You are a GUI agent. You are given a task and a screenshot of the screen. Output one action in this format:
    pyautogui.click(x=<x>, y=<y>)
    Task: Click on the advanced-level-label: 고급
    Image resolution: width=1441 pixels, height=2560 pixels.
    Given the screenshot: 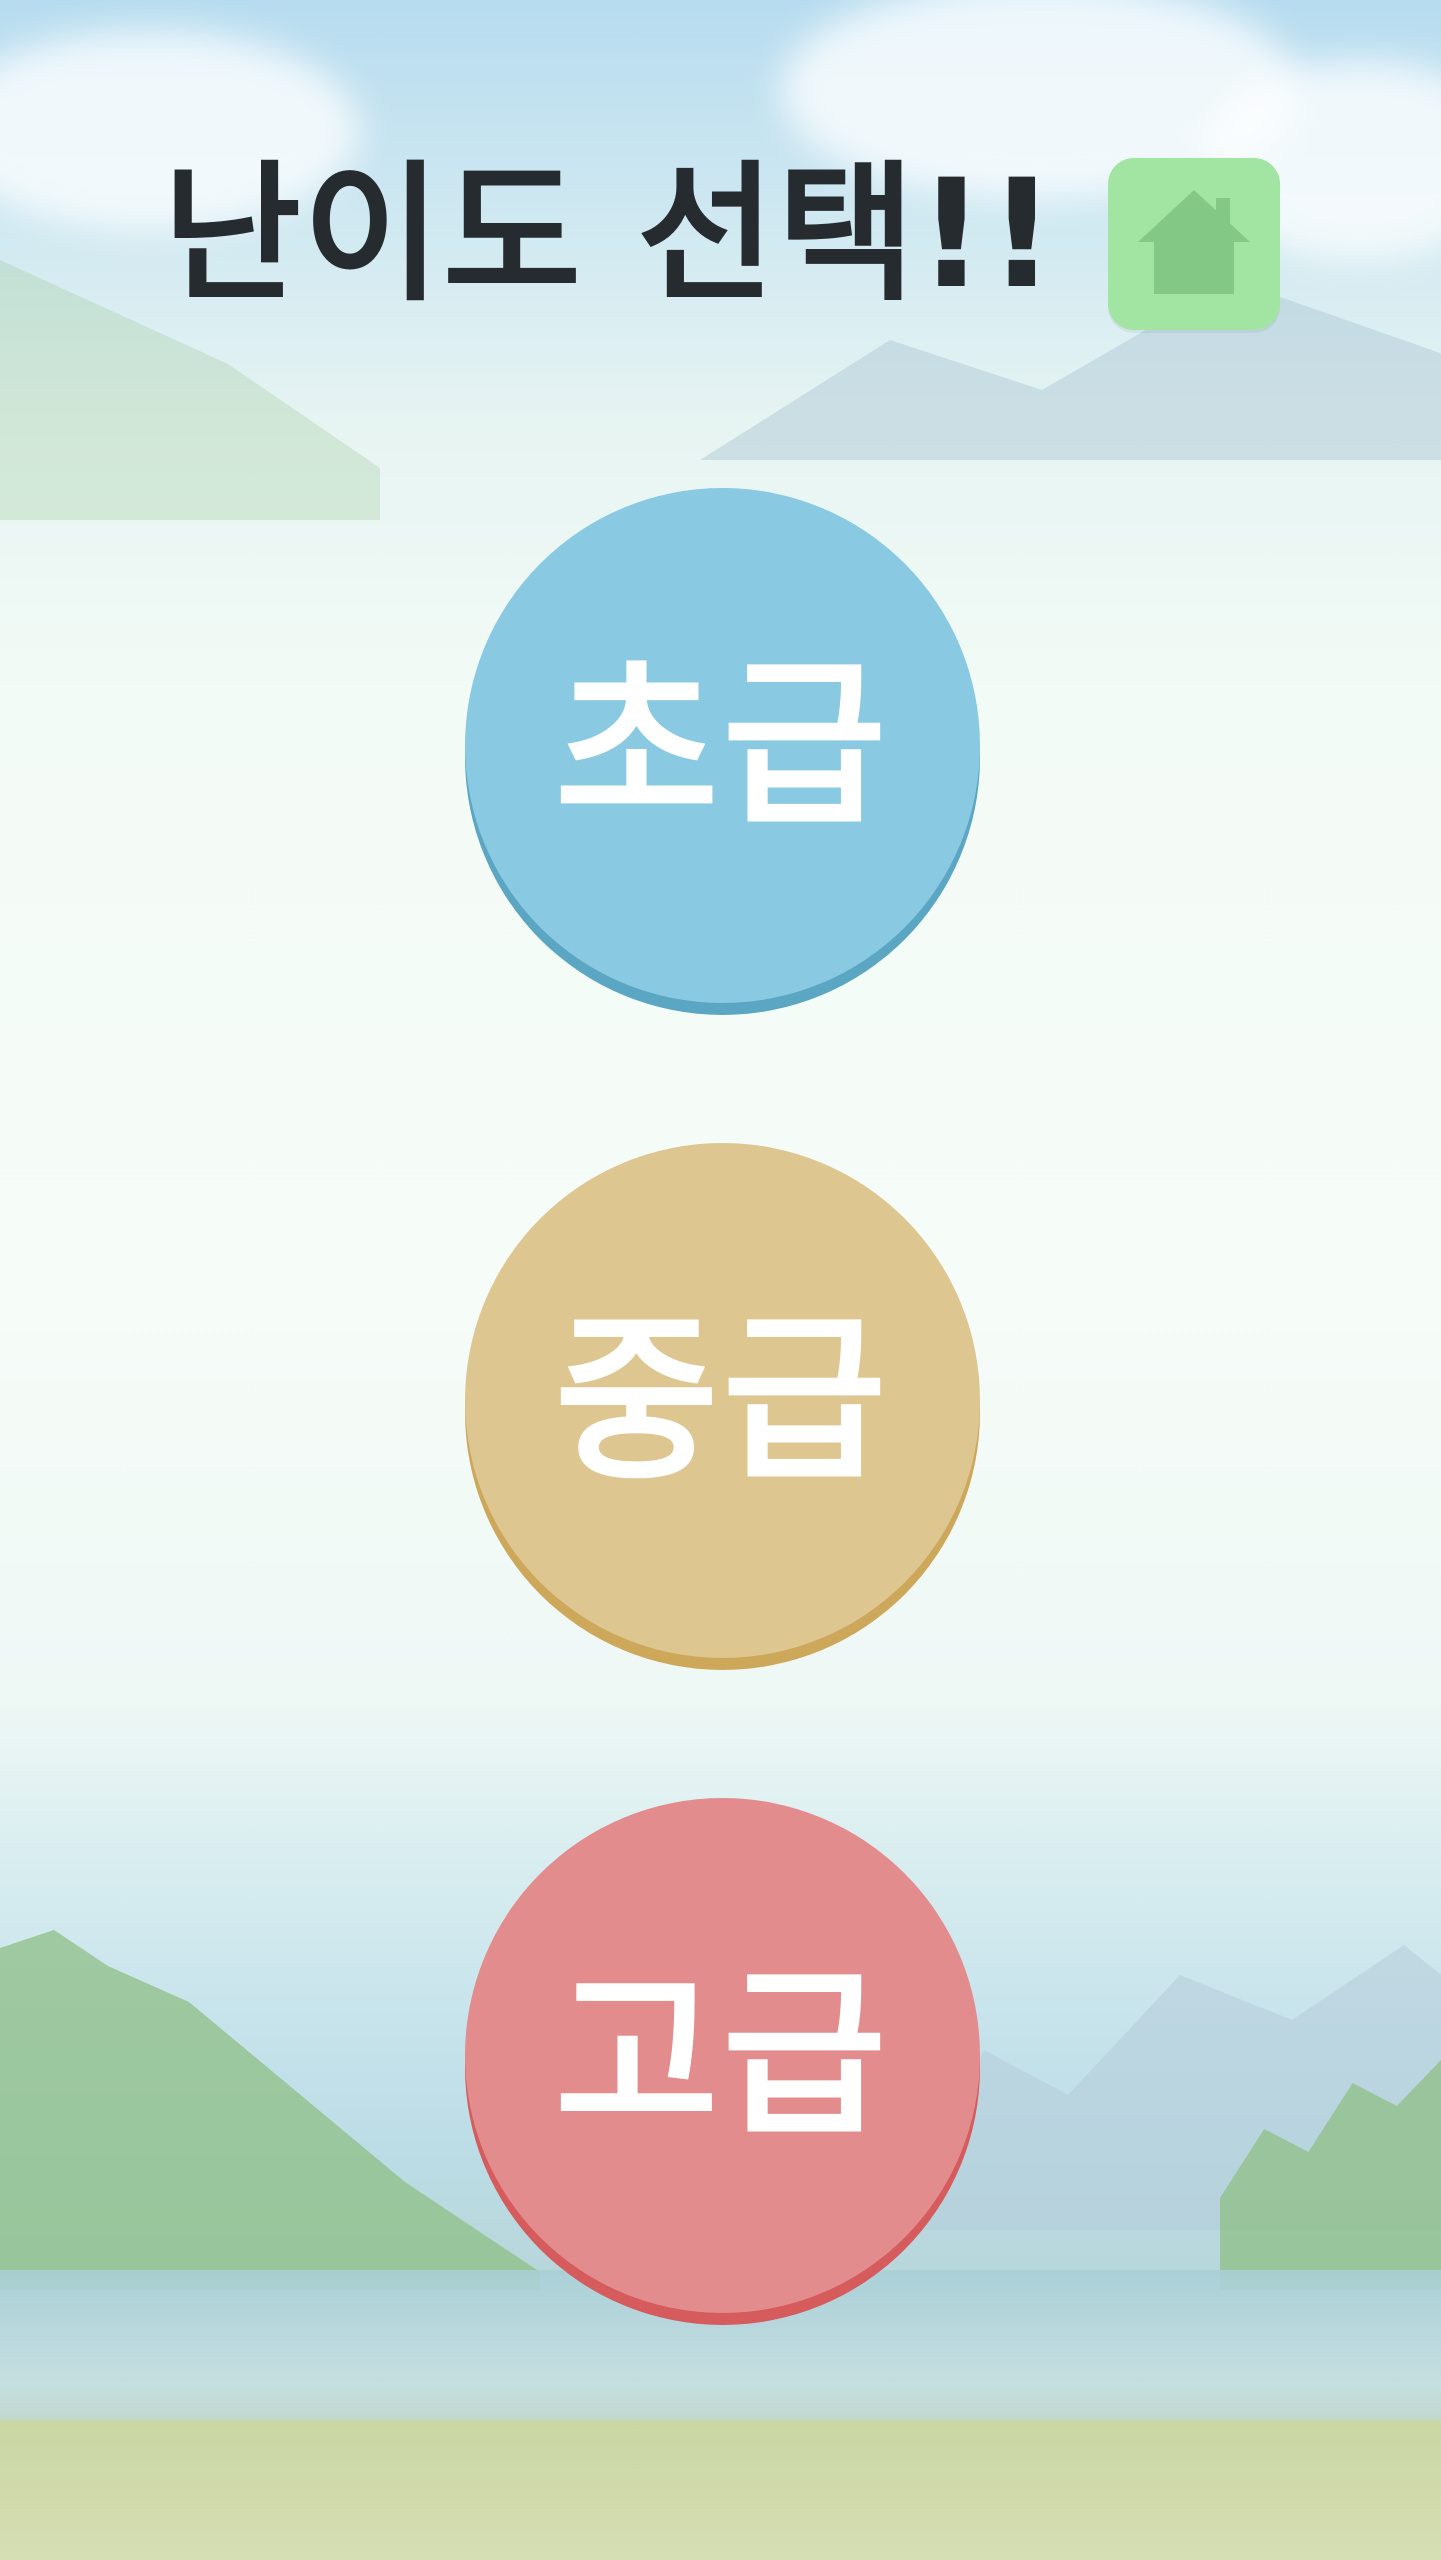 What is the action you would take?
    pyautogui.click(x=722, y=2055)
    